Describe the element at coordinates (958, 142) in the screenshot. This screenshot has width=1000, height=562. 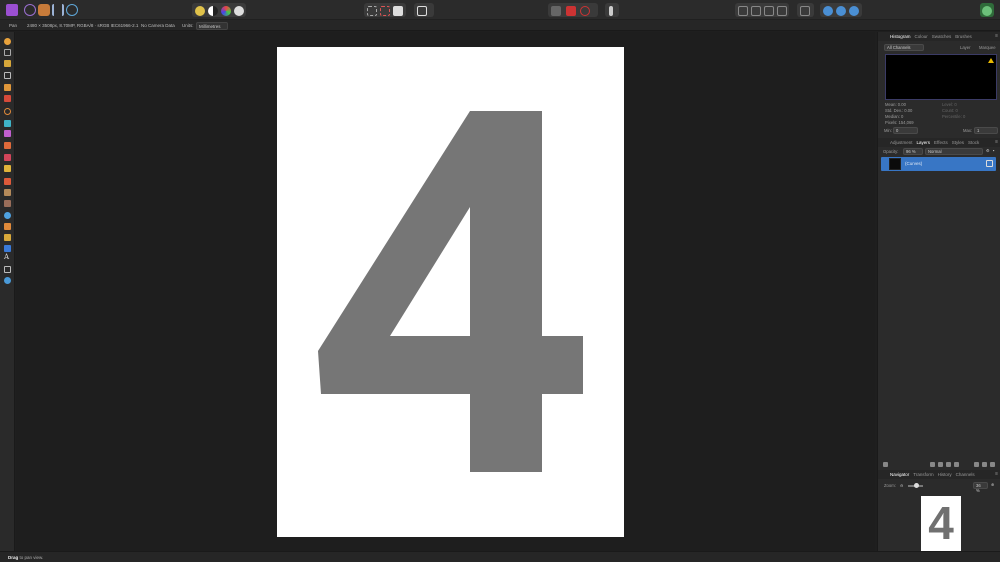
I see `tab-styles: Styles` at that location.